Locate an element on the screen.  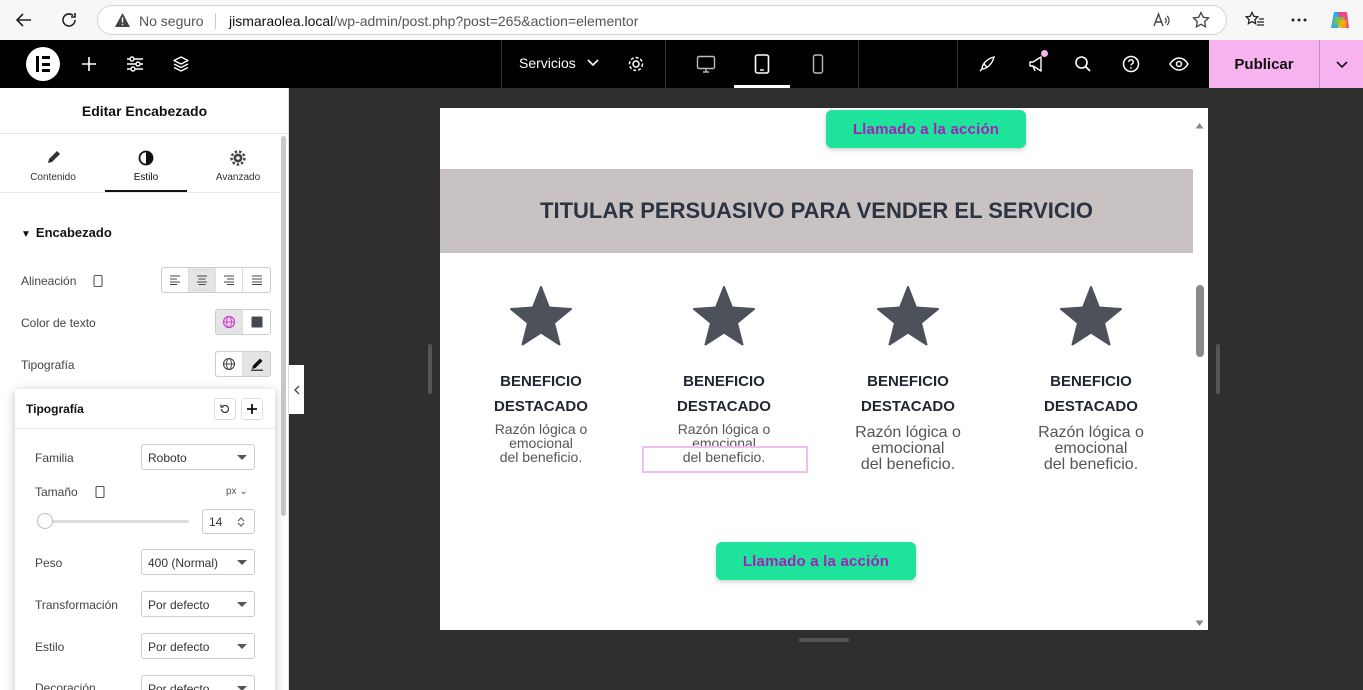
chevron-left-icon is located at coordinates (296, 389).